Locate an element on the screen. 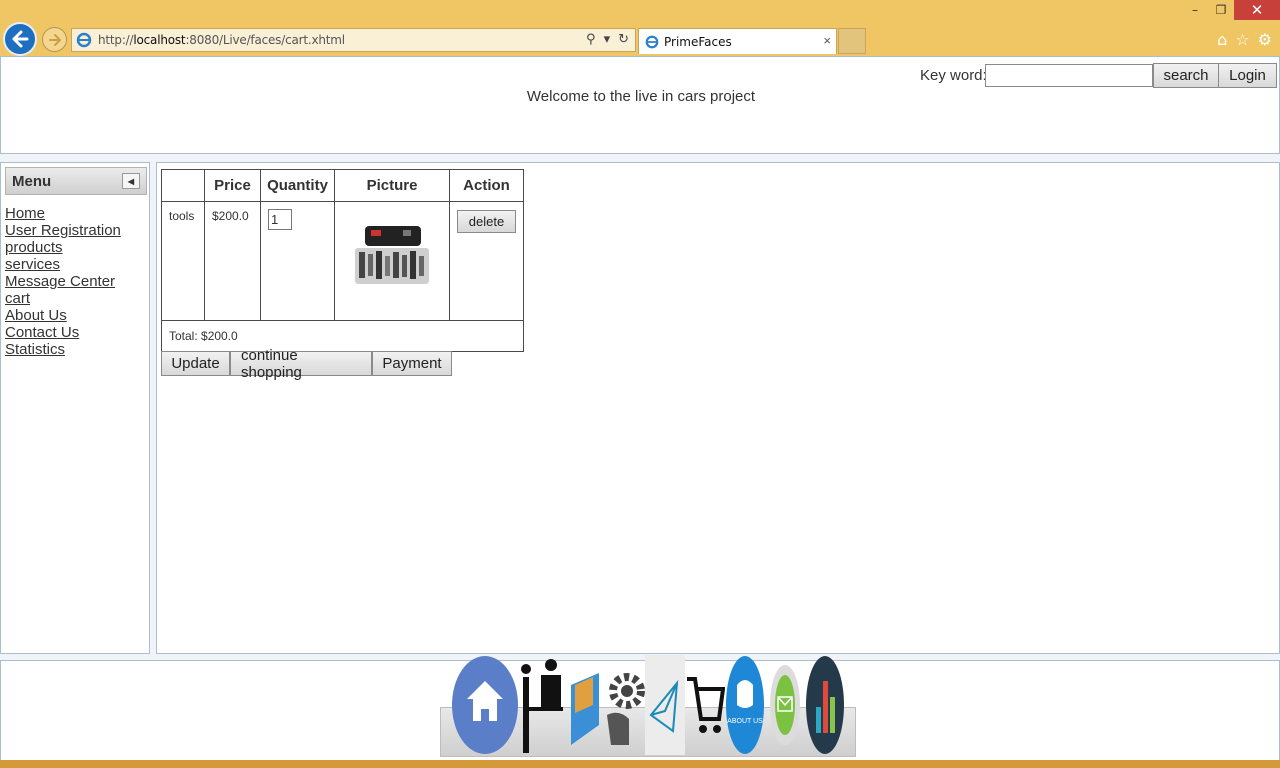 The width and height of the screenshot is (1280, 768). forward-arrow-icon is located at coordinates (54, 39).